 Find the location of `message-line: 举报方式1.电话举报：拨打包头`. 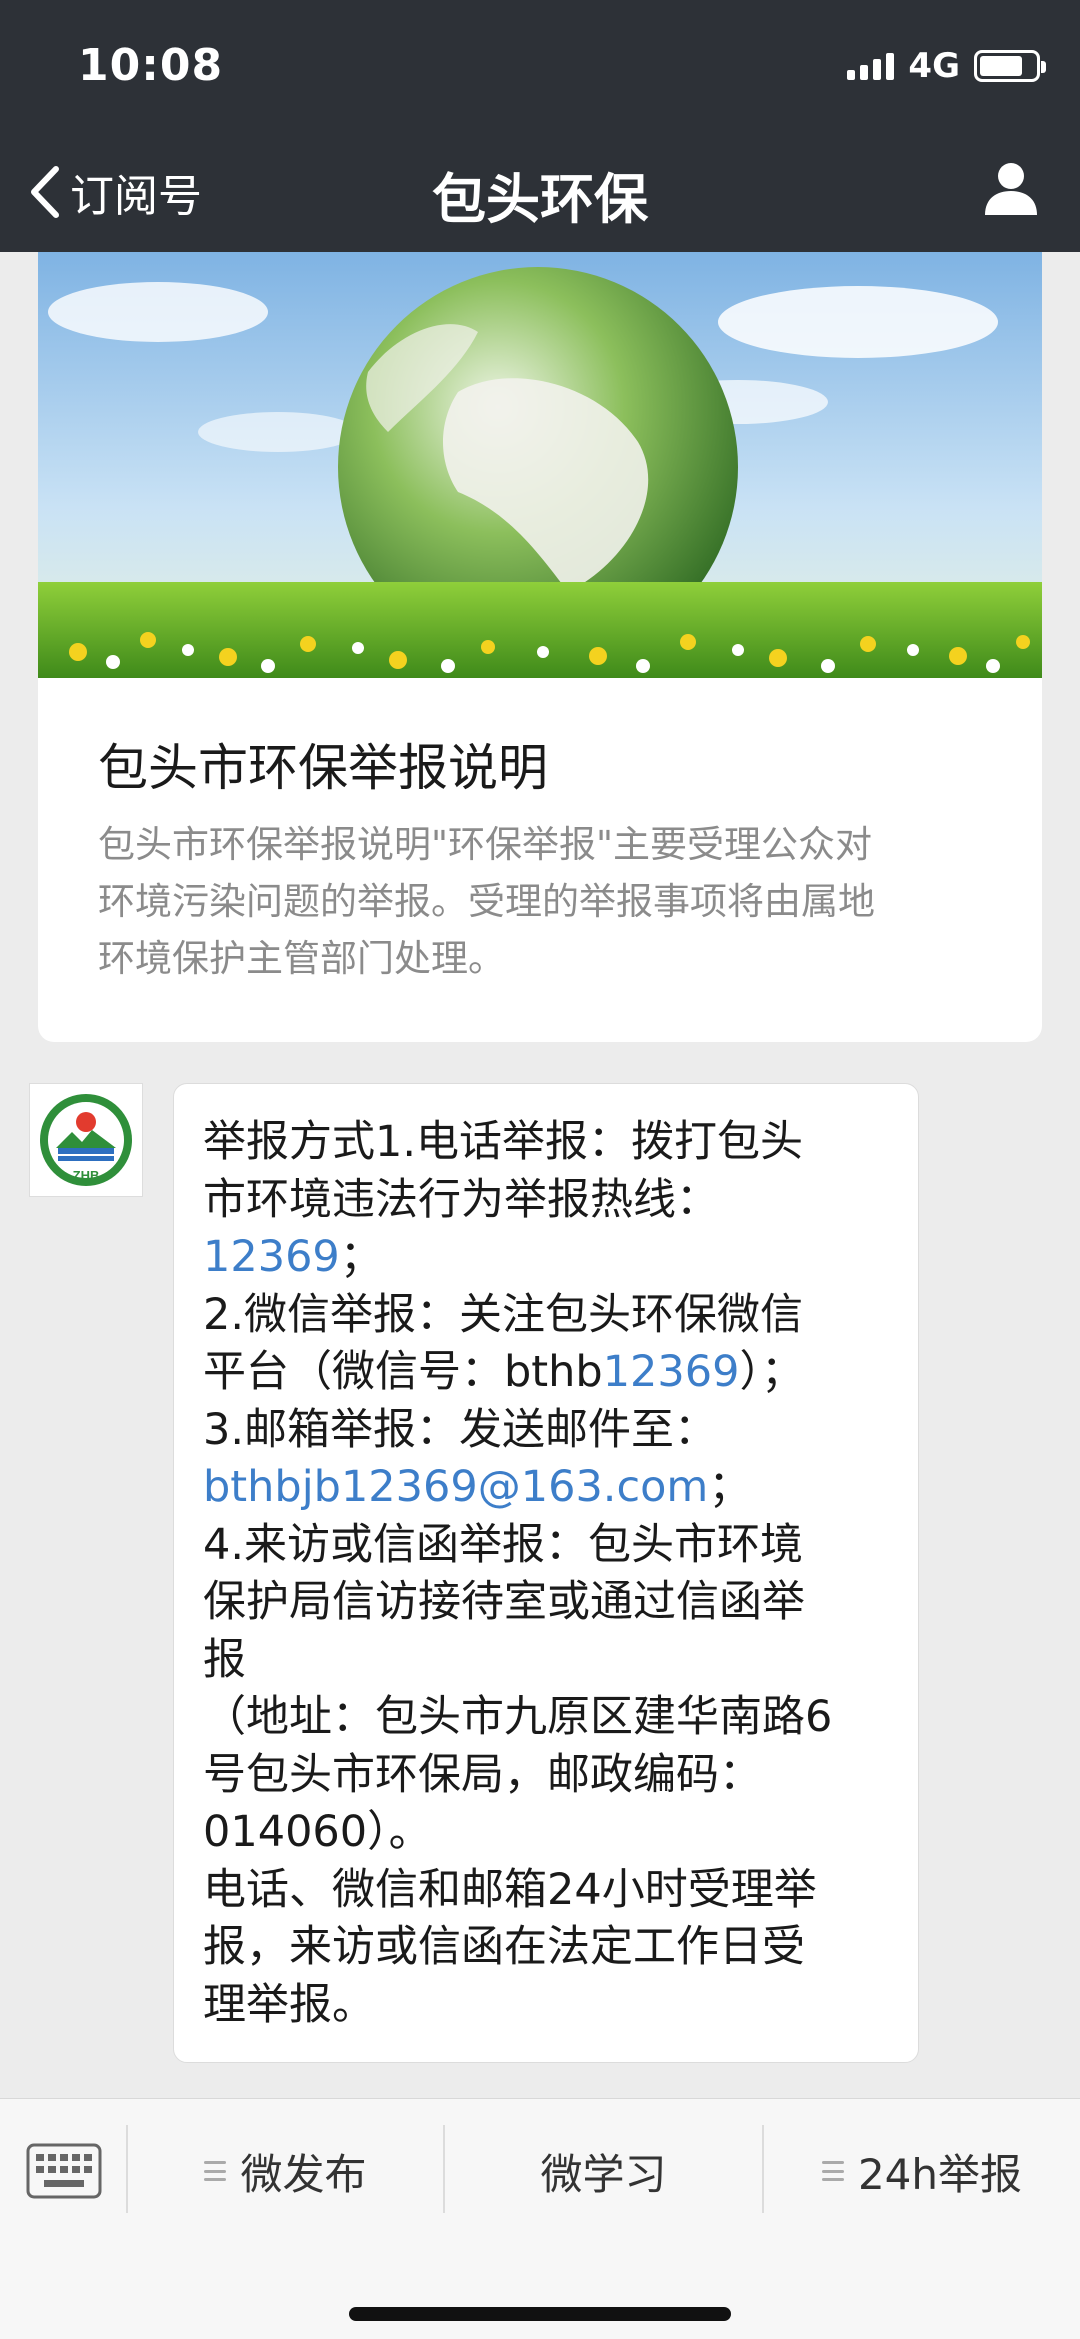

message-line: 举报方式1.电话举报：拨打包头 is located at coordinates (503, 1142).